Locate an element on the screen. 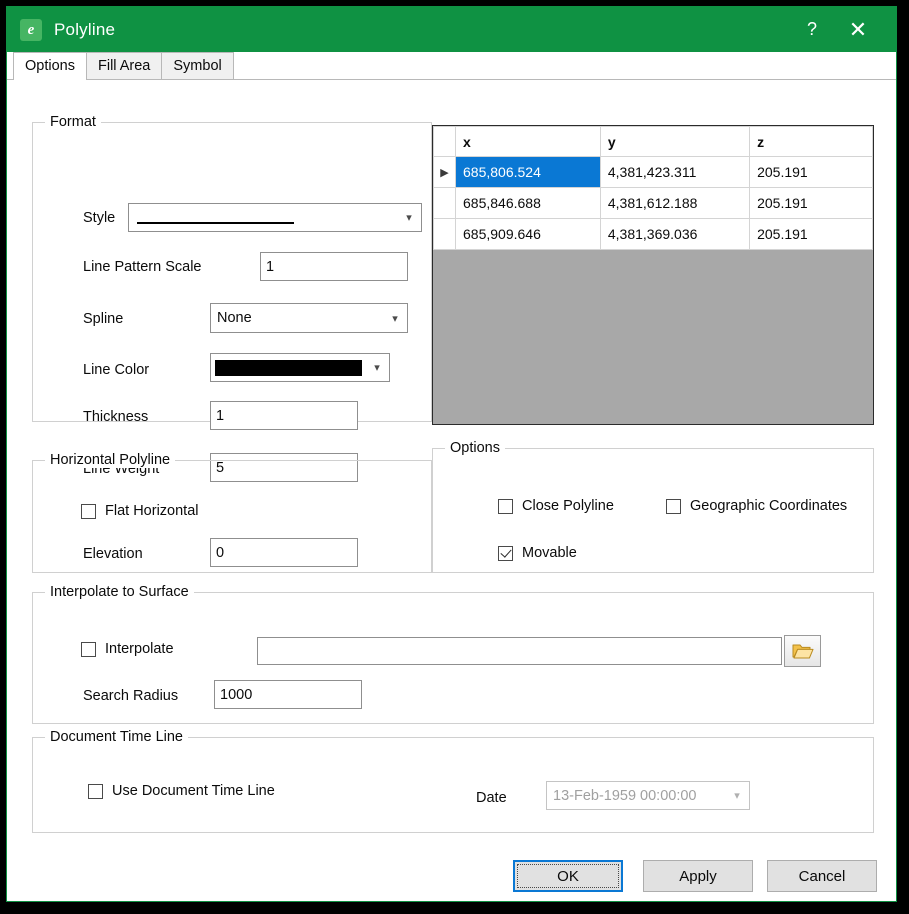 This screenshot has width=909, height=914. flat-horizontal-checkbox: Flat Horizontal is located at coordinates (139, 511).